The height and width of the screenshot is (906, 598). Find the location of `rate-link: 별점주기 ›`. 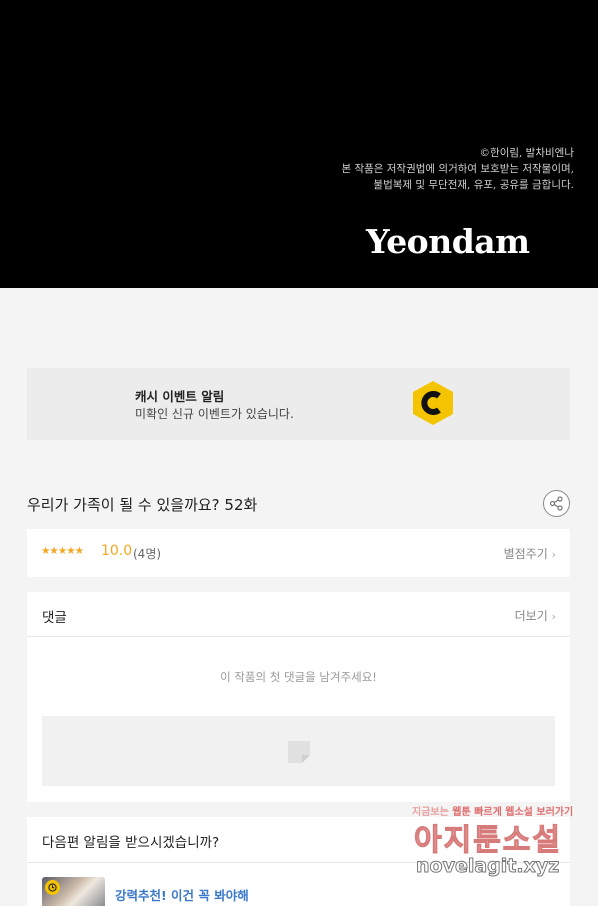

rate-link: 별점주기 › is located at coordinates (530, 553).